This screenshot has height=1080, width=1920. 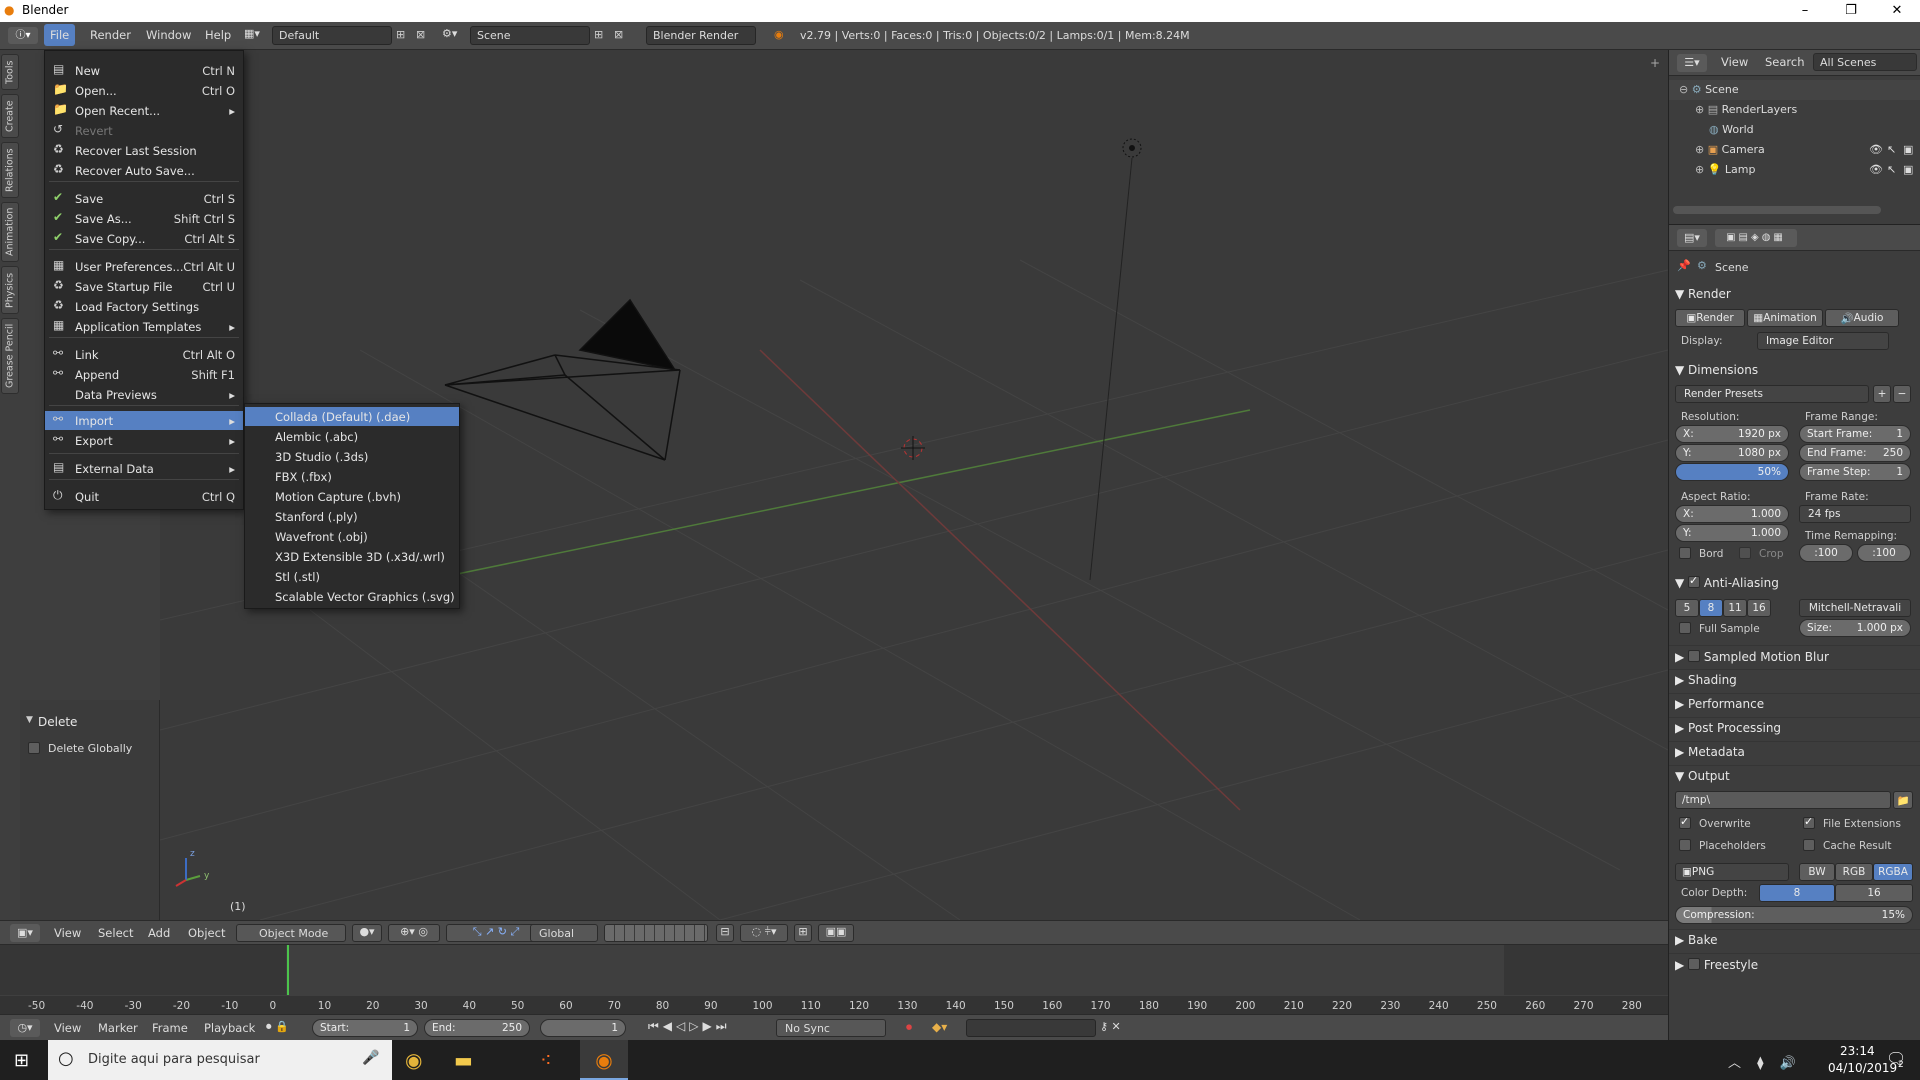 What do you see at coordinates (23, 35) in the screenshot?
I see `editor-type-icon: ⓘ▾` at bounding box center [23, 35].